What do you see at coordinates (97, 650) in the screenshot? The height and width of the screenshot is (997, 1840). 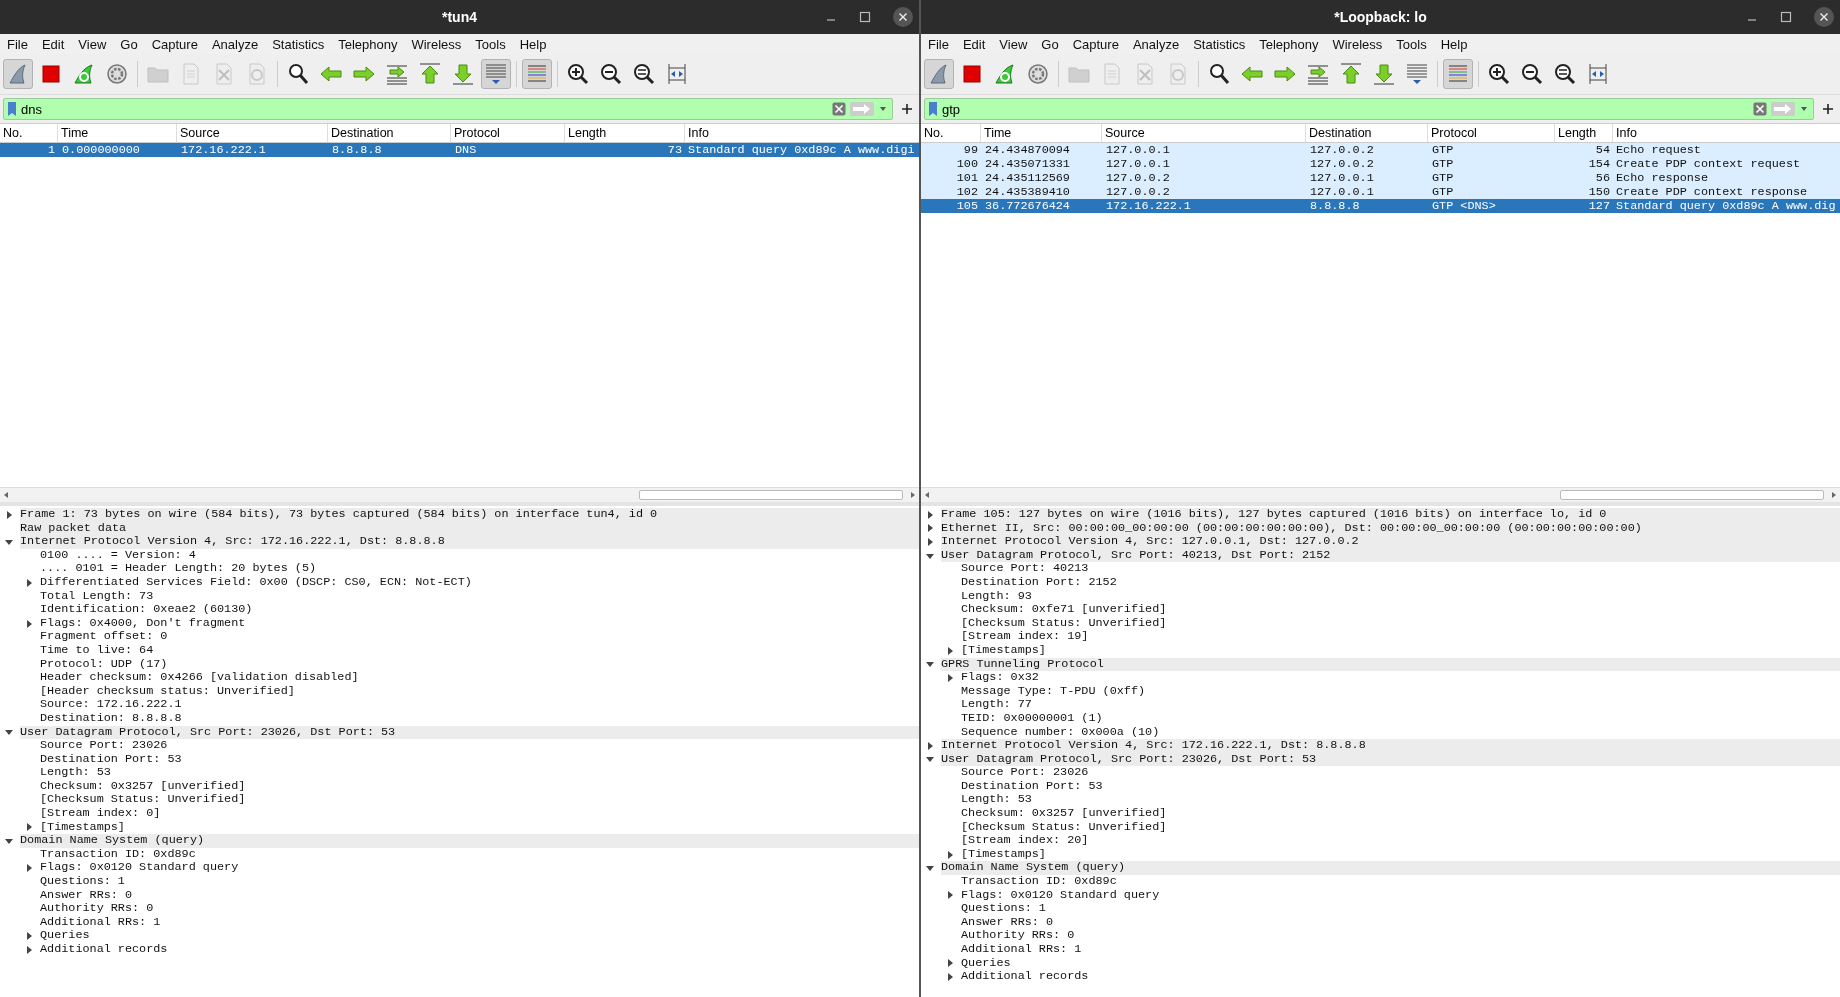 I see `tree-item: Time to live: 64` at bounding box center [97, 650].